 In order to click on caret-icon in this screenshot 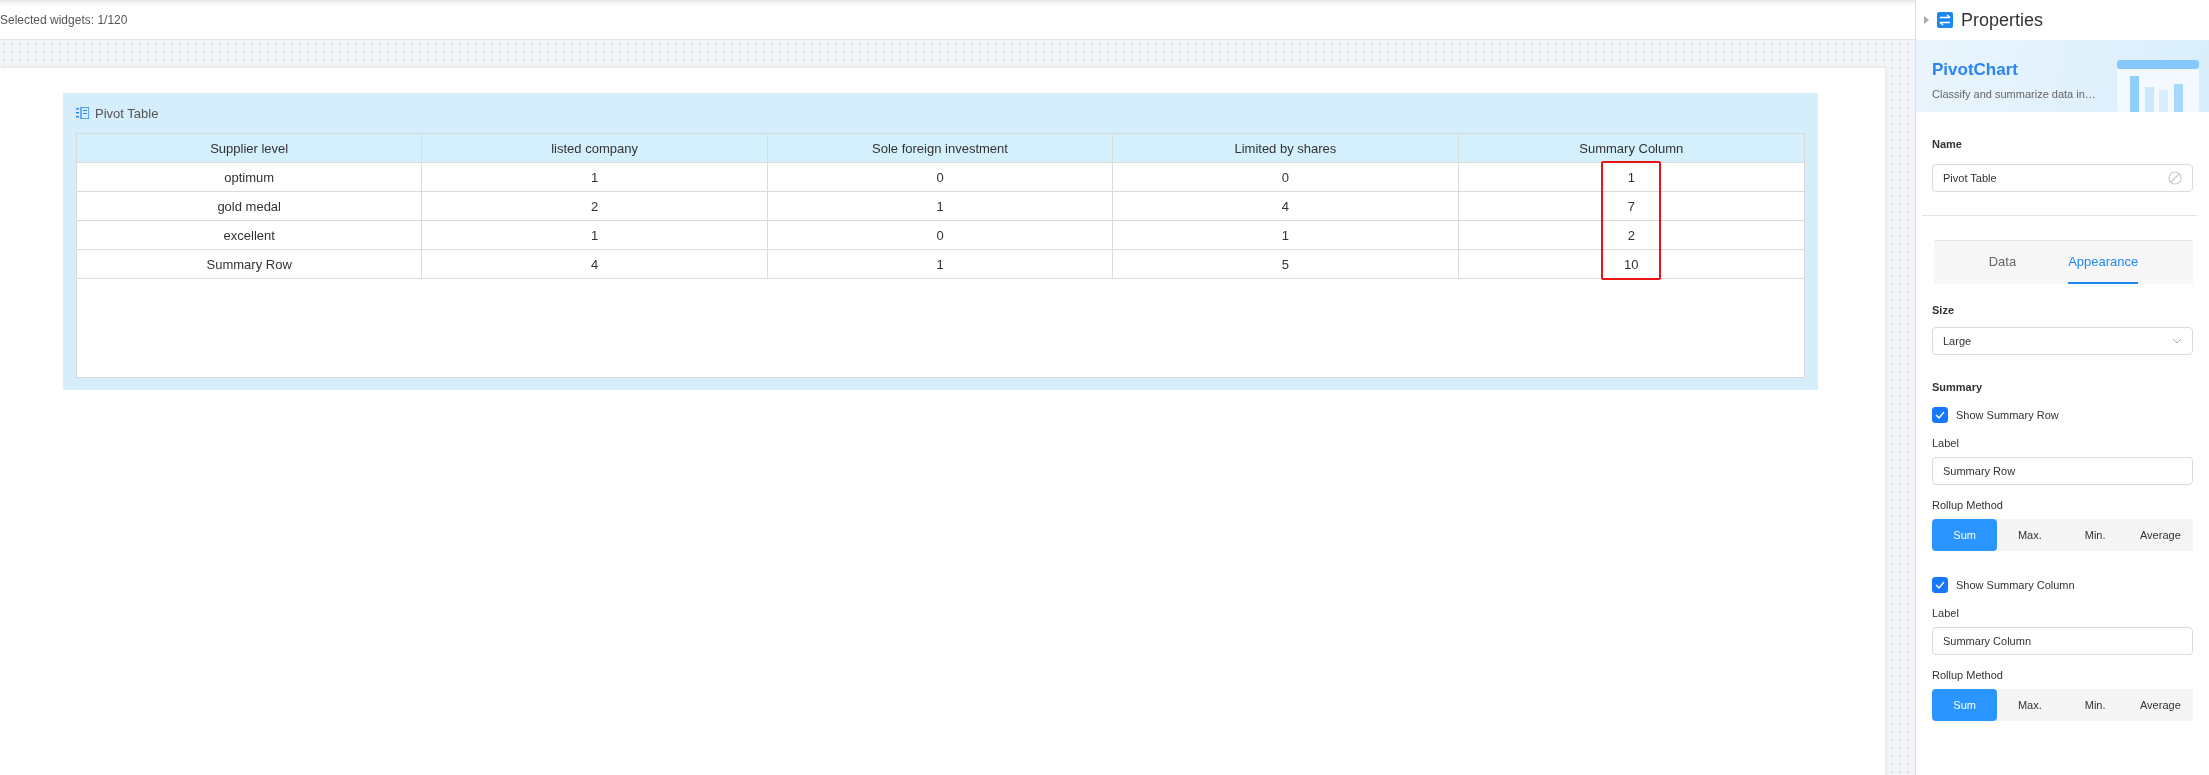, I will do `click(1926, 20)`.